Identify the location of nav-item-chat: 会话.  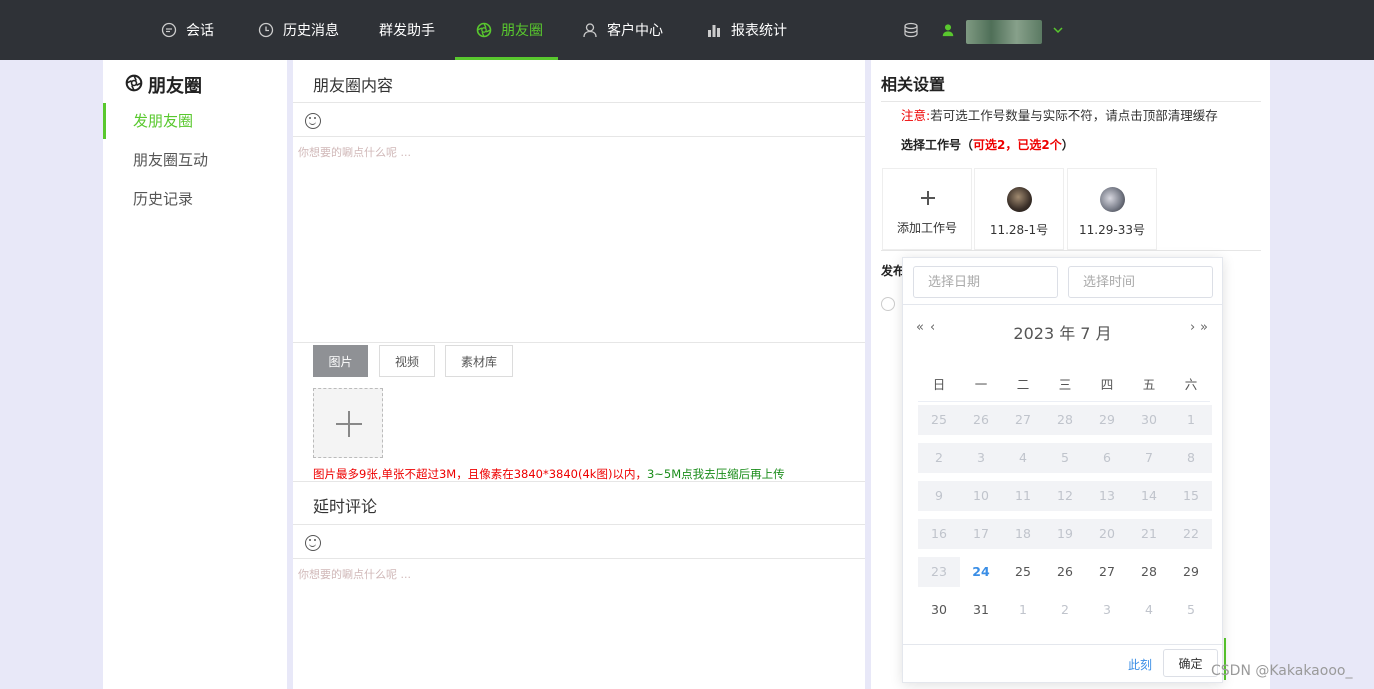
(187, 30).